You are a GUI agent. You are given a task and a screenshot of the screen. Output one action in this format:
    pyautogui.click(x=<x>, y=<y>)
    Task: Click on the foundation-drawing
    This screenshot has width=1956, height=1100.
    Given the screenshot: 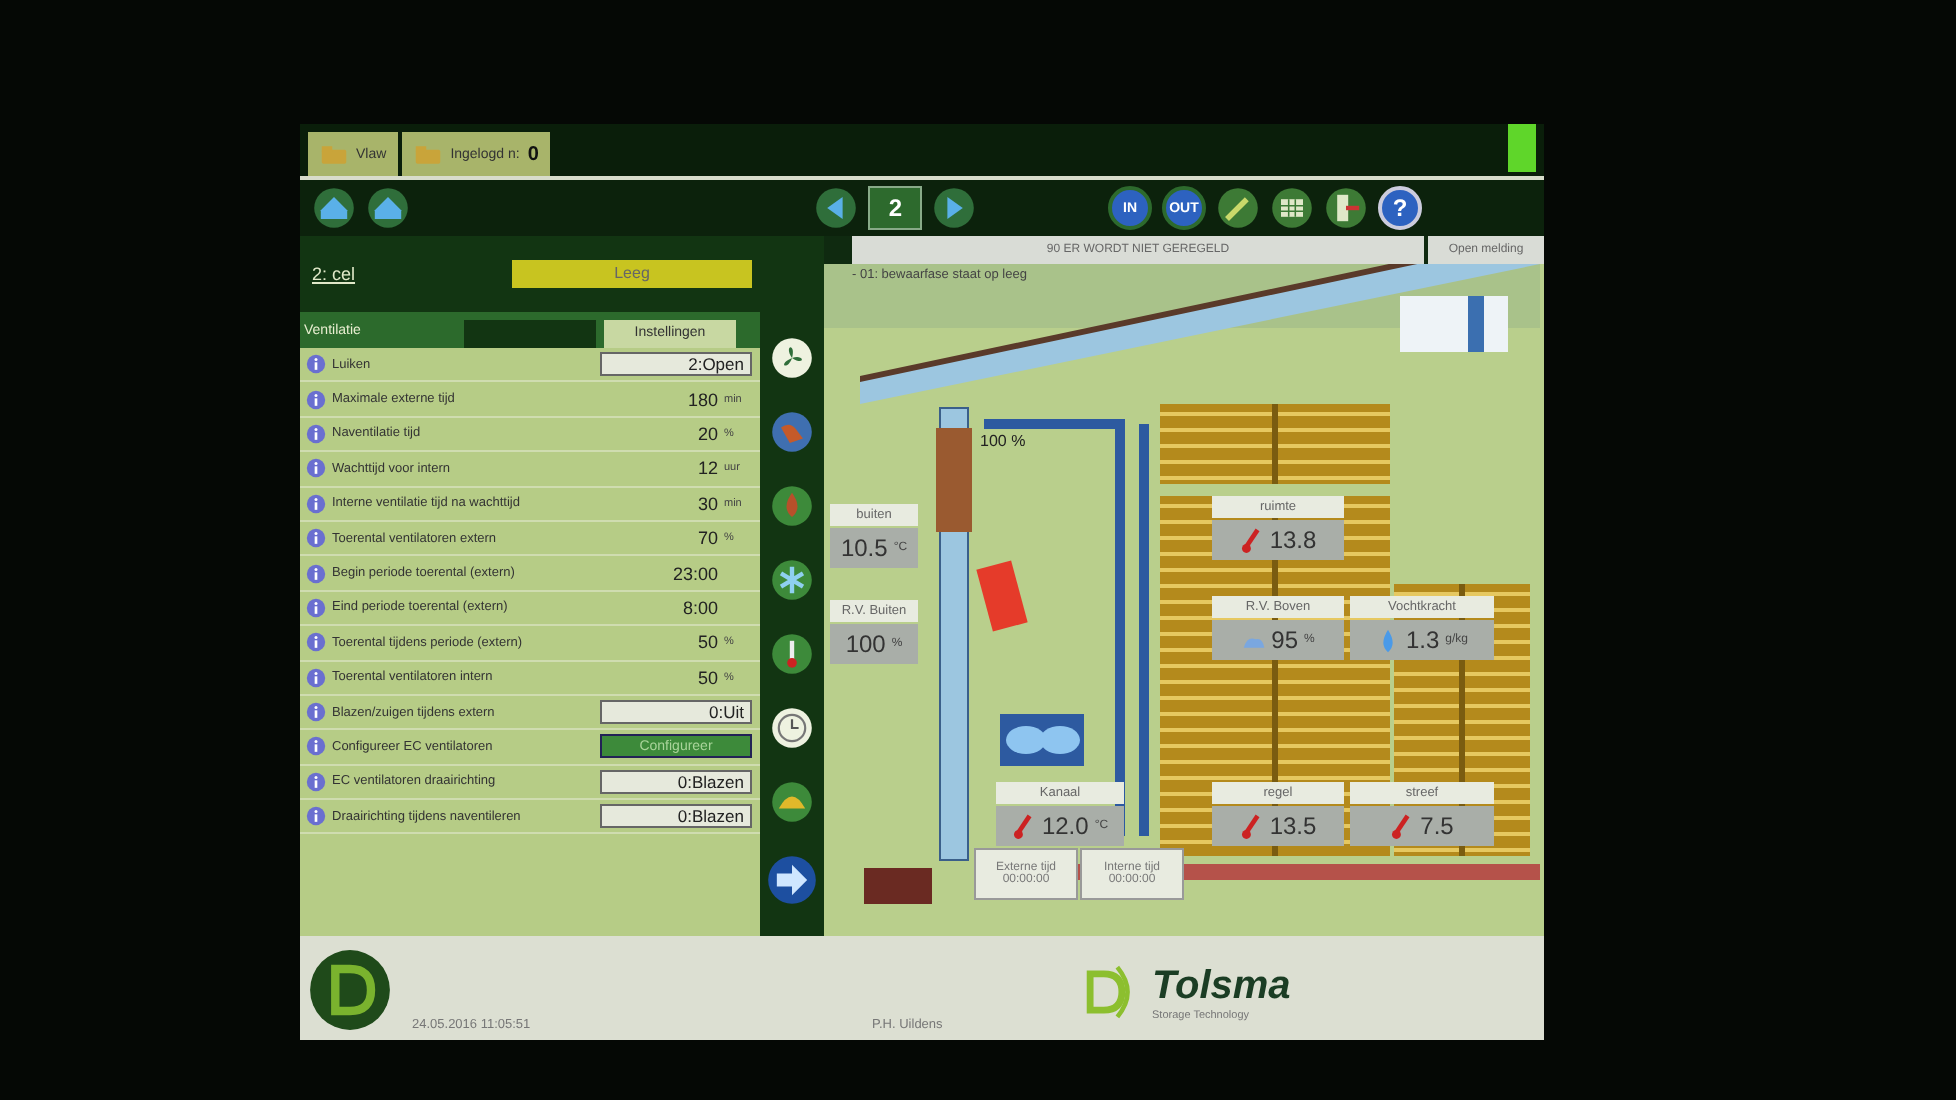 What is the action you would take?
    pyautogui.click(x=898, y=886)
    